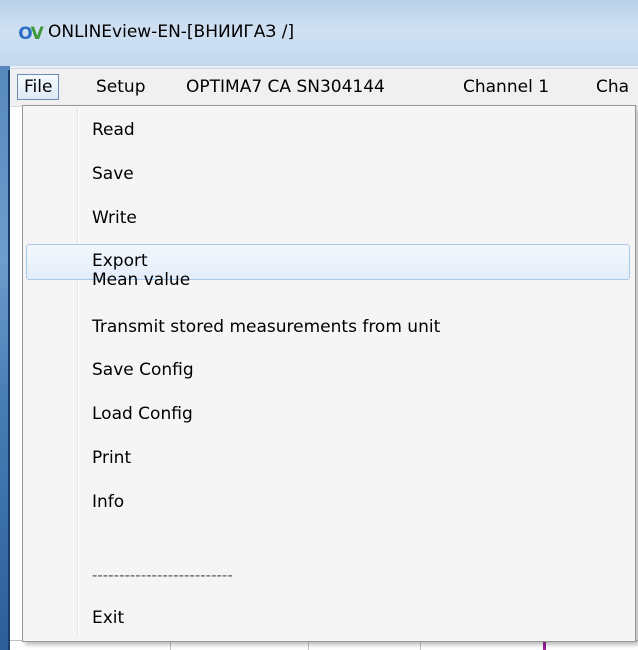 This screenshot has width=638, height=650. I want to click on menu-item-info: Info, so click(328, 503).